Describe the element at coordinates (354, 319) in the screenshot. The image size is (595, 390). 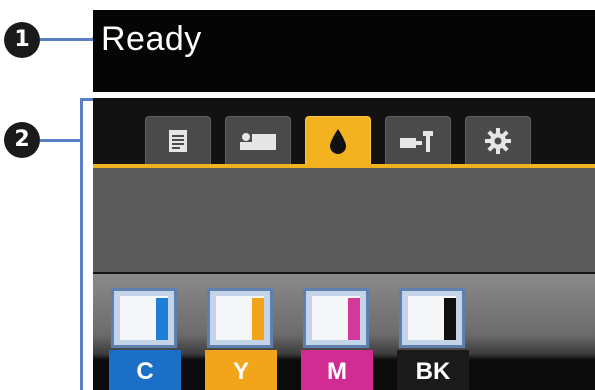
I see `ink-level-bar-m` at that location.